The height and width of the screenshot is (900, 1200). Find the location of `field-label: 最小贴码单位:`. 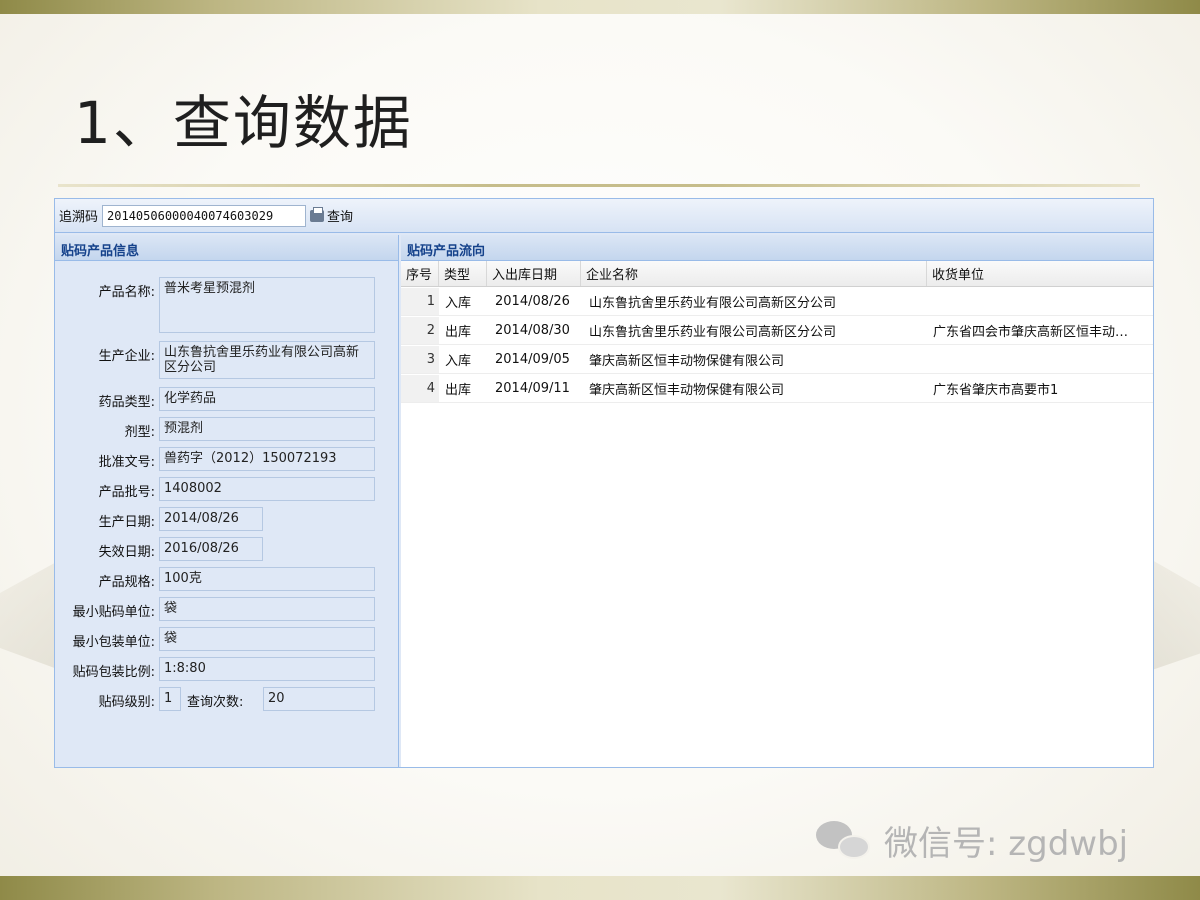

field-label: 最小贴码单位: is located at coordinates (113, 612).